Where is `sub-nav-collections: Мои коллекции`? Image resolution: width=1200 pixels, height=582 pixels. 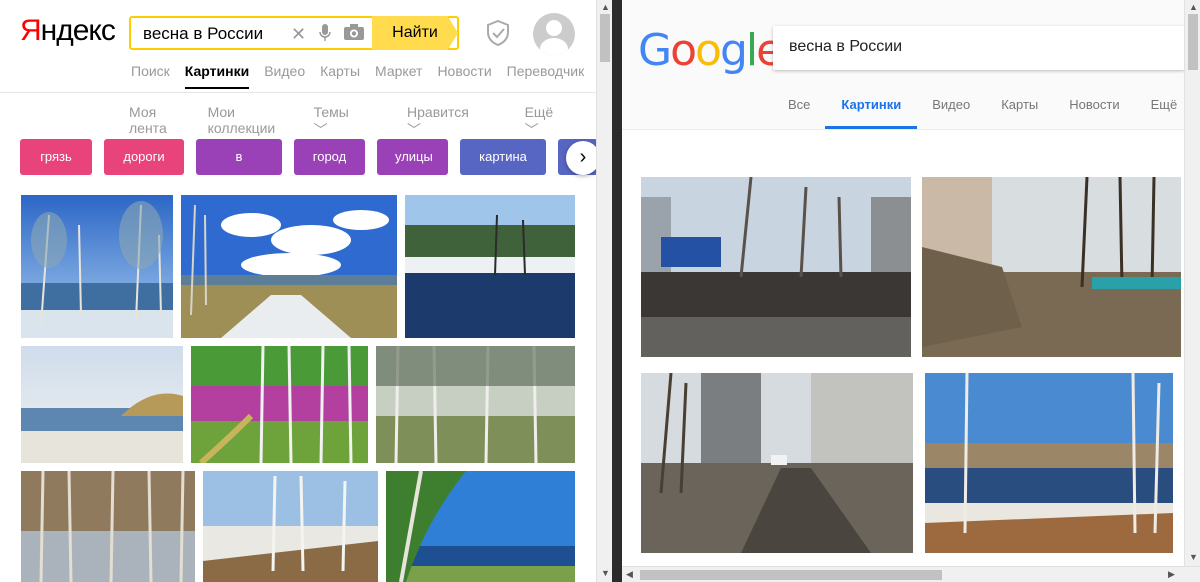 sub-nav-collections: Мои коллекции is located at coordinates (253, 122).